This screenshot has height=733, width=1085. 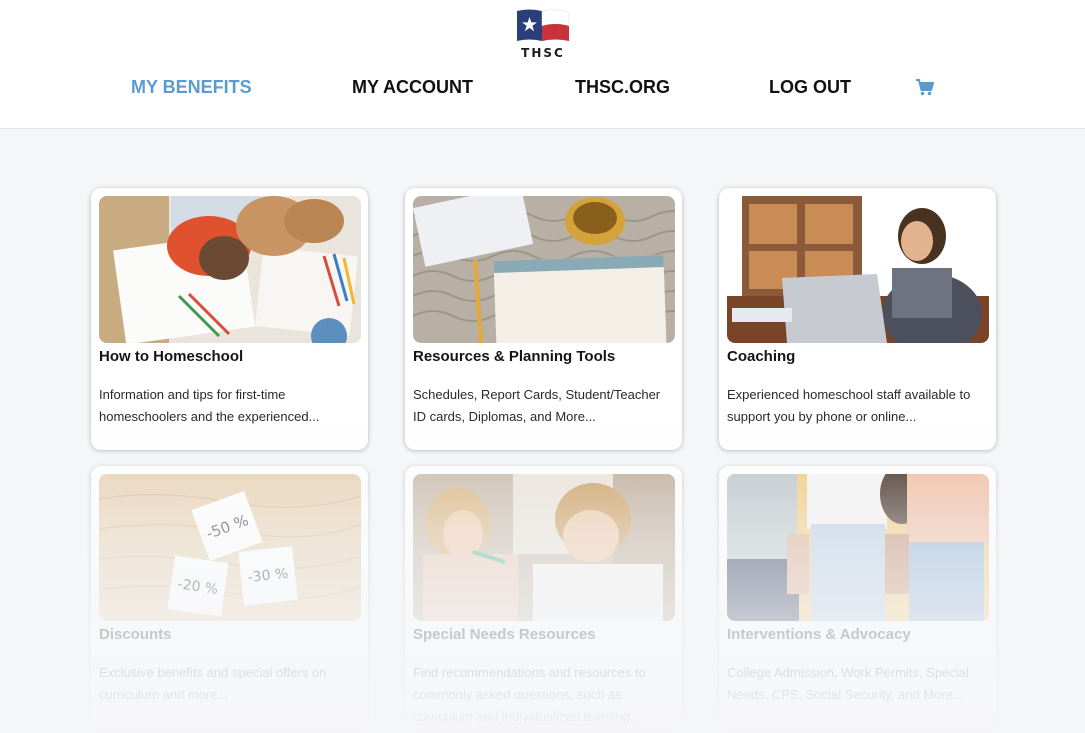 I want to click on thsc-logo: THSC, so click(x=543, y=35).